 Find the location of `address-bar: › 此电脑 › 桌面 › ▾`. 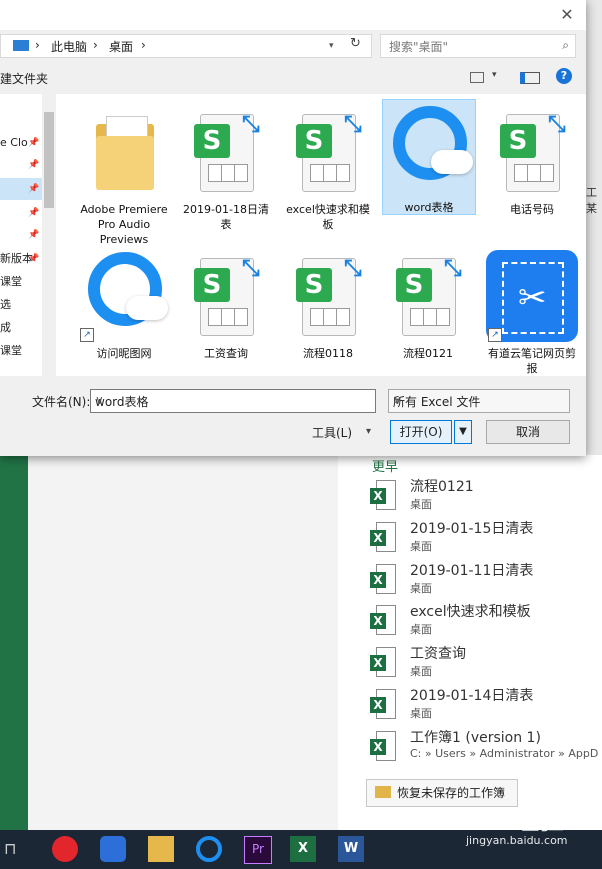

address-bar: › 此电脑 › 桌面 › ▾ is located at coordinates (186, 46).